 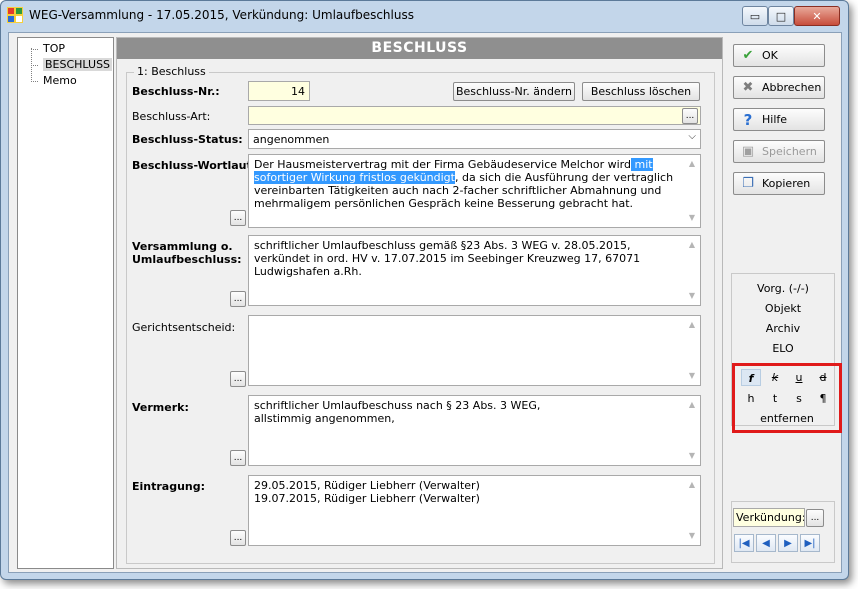 I want to click on speichern-button: ▣ Speichern, so click(x=779, y=151).